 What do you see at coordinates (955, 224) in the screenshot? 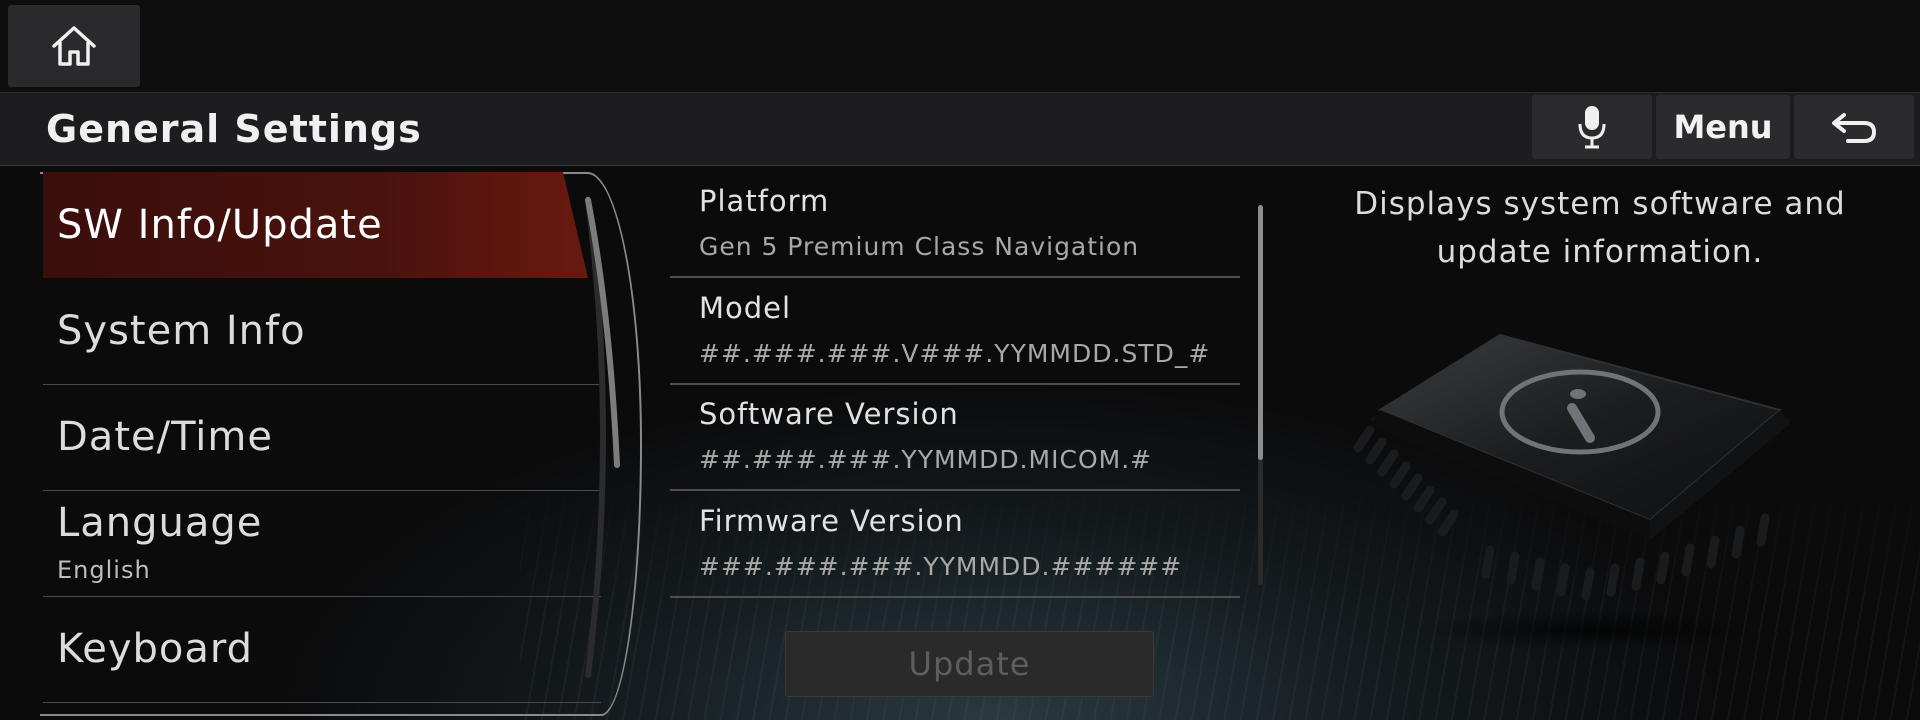
I see `info-row-platform: Platform Gen 5 Premium Class Navigation` at bounding box center [955, 224].